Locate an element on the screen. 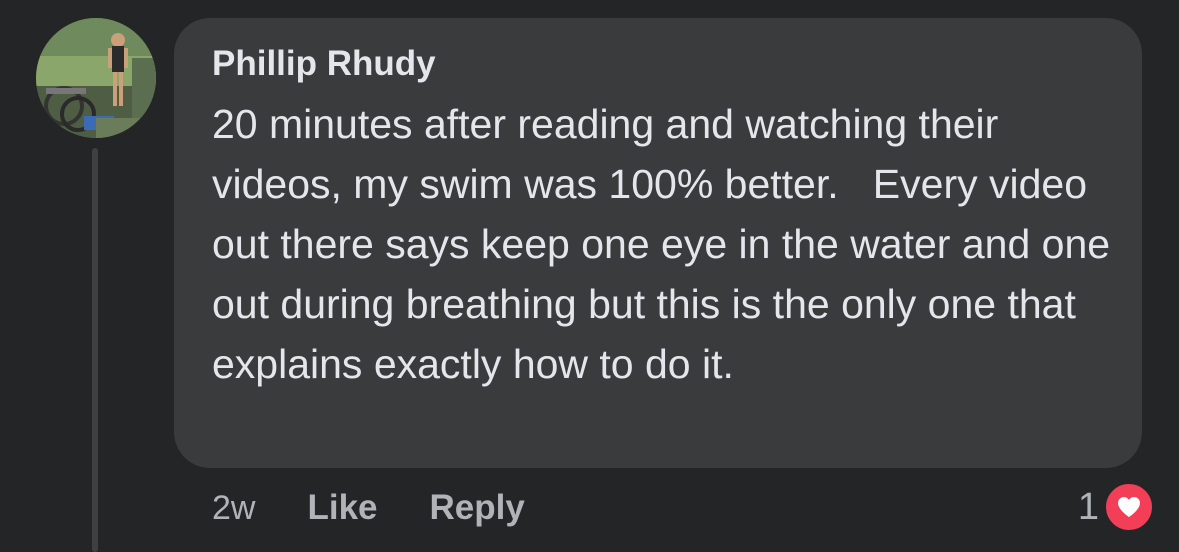 The image size is (1179, 552). avatar is located at coordinates (96, 78).